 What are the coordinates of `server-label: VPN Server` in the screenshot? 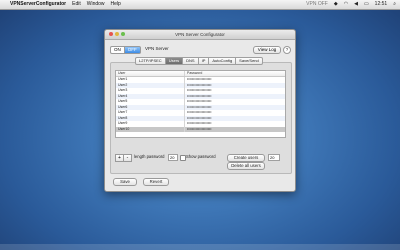 It's located at (157, 48).